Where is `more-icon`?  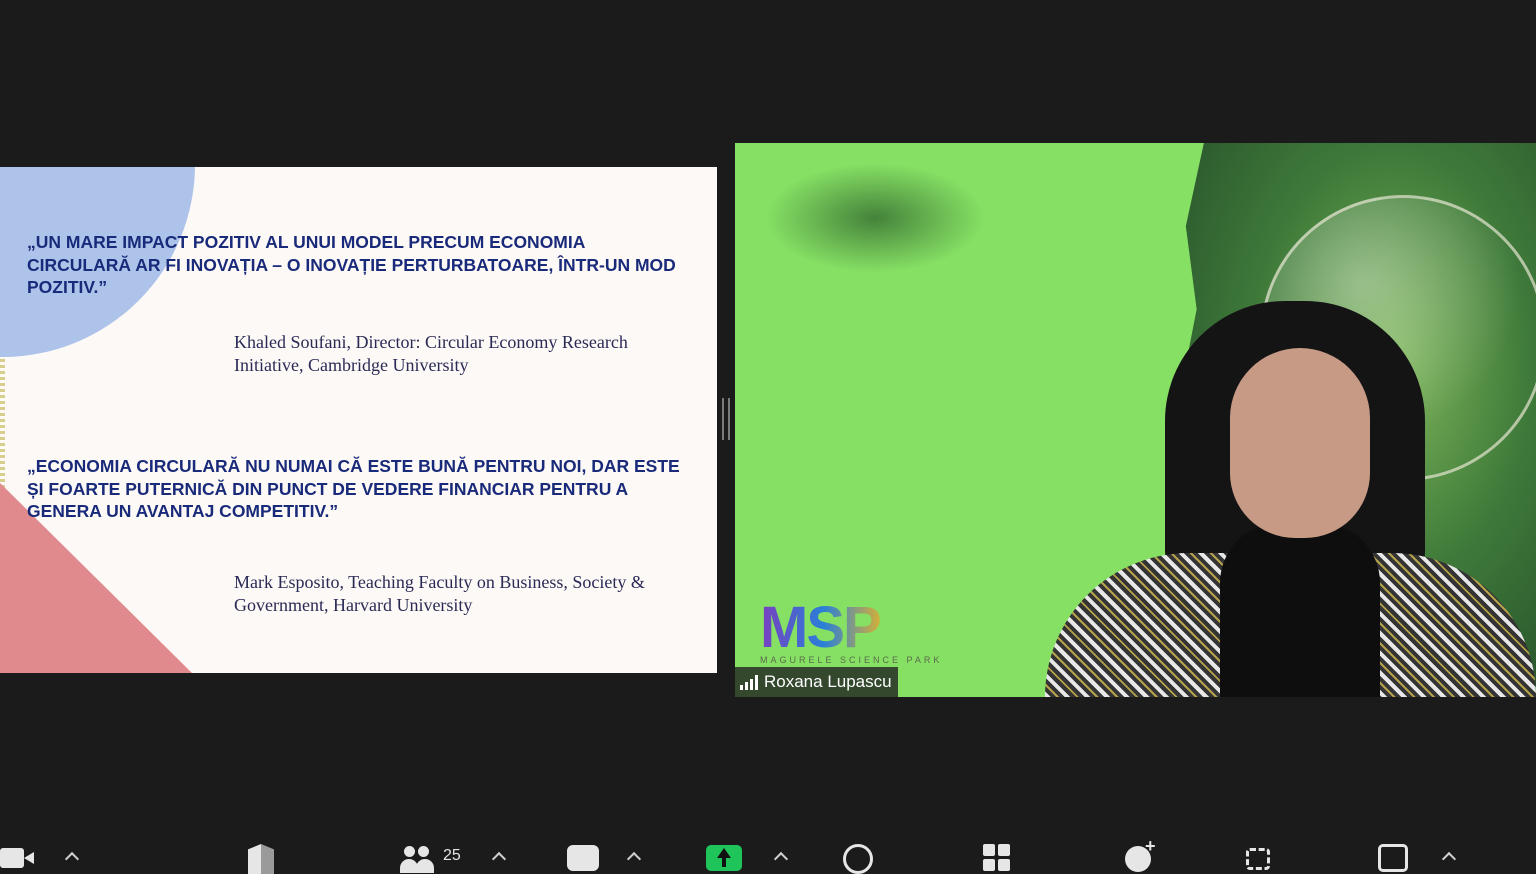 more-icon is located at coordinates (1393, 858).